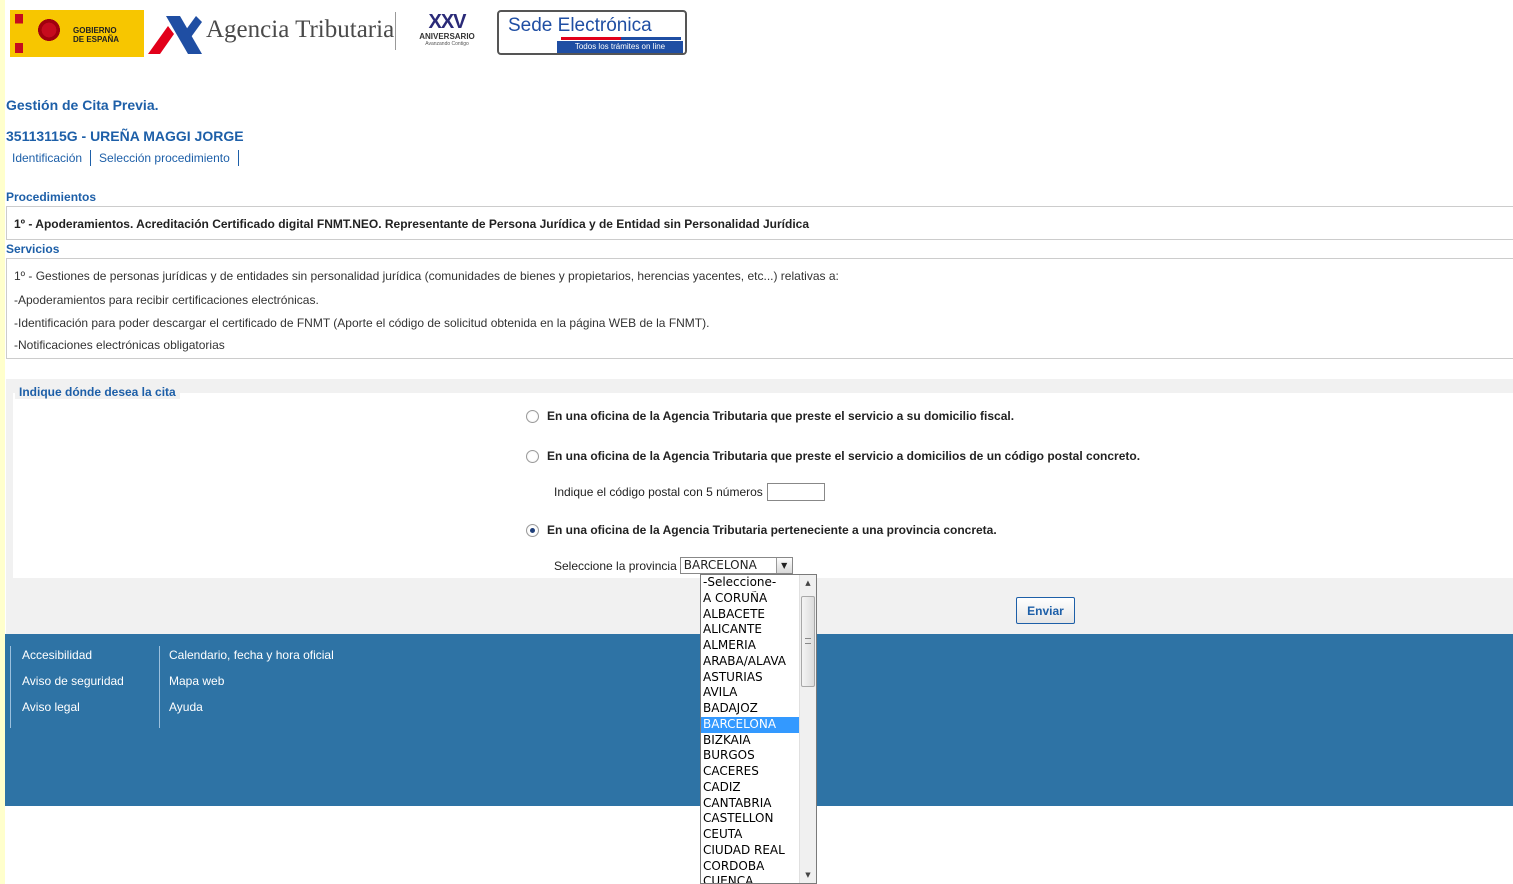  I want to click on anniversary-word: ANIVERSARIO, so click(447, 36).